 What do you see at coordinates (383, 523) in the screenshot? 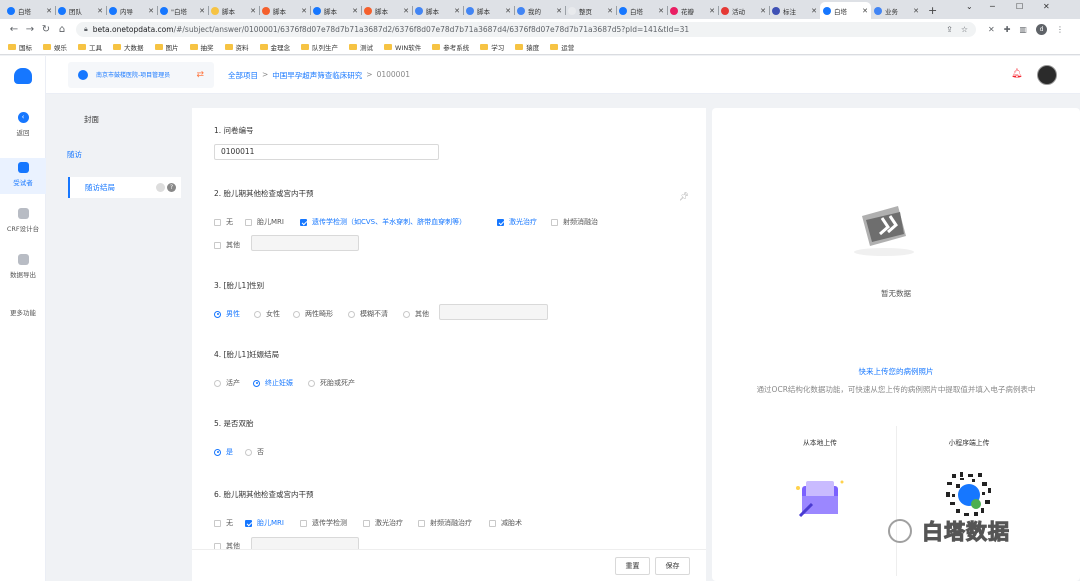
I see `q6-option: 激光治疗` at bounding box center [383, 523].